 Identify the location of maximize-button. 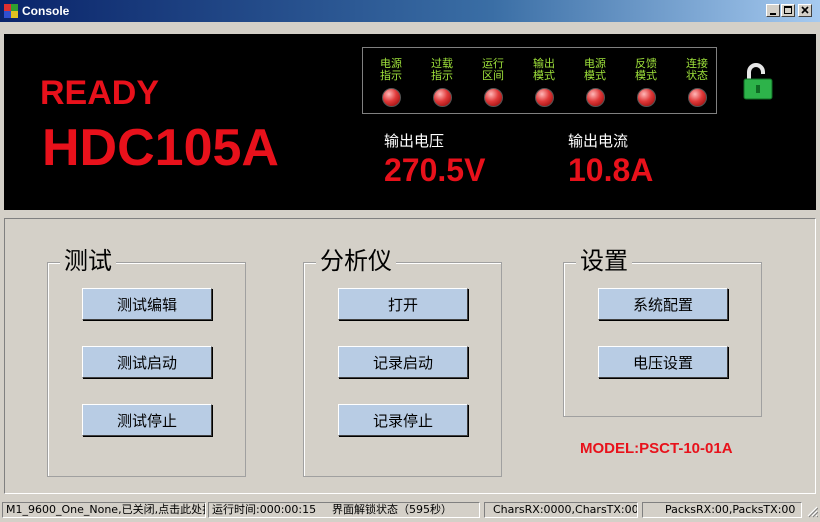
(788, 10).